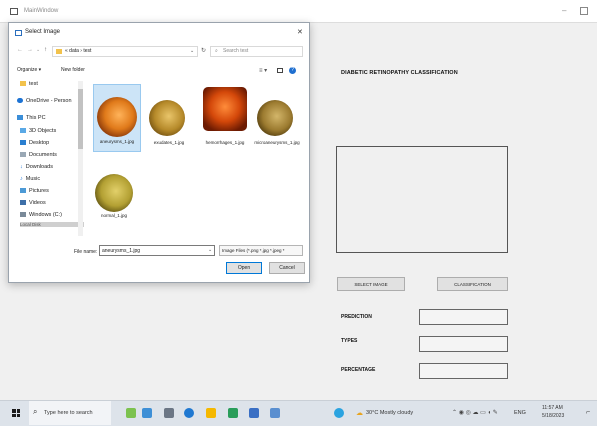 Image resolution: width=597 pixels, height=426 pixels. What do you see at coordinates (21, 167) in the screenshot?
I see `download-icon: ↓` at bounding box center [21, 167].